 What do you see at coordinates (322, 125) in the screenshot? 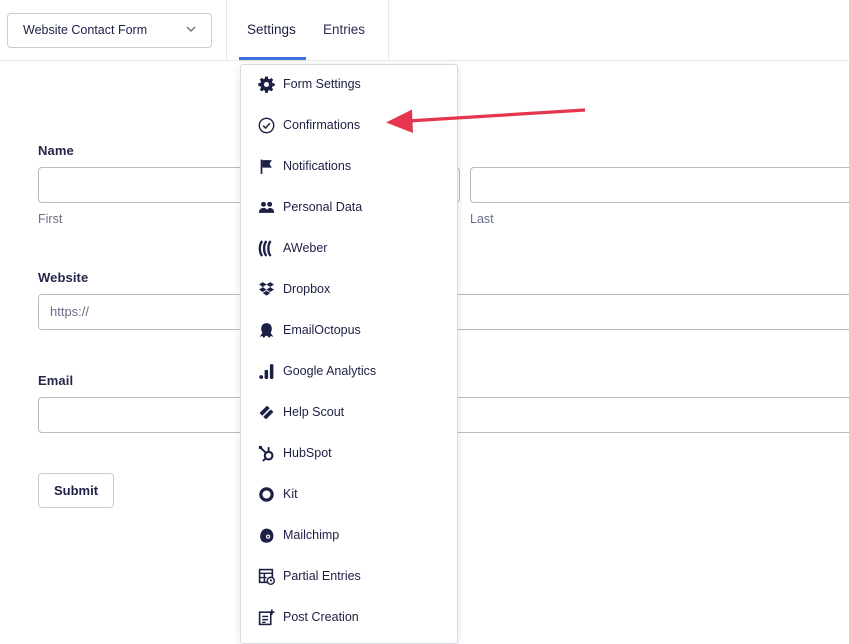
I see `menu-item-label: Confirmations` at bounding box center [322, 125].